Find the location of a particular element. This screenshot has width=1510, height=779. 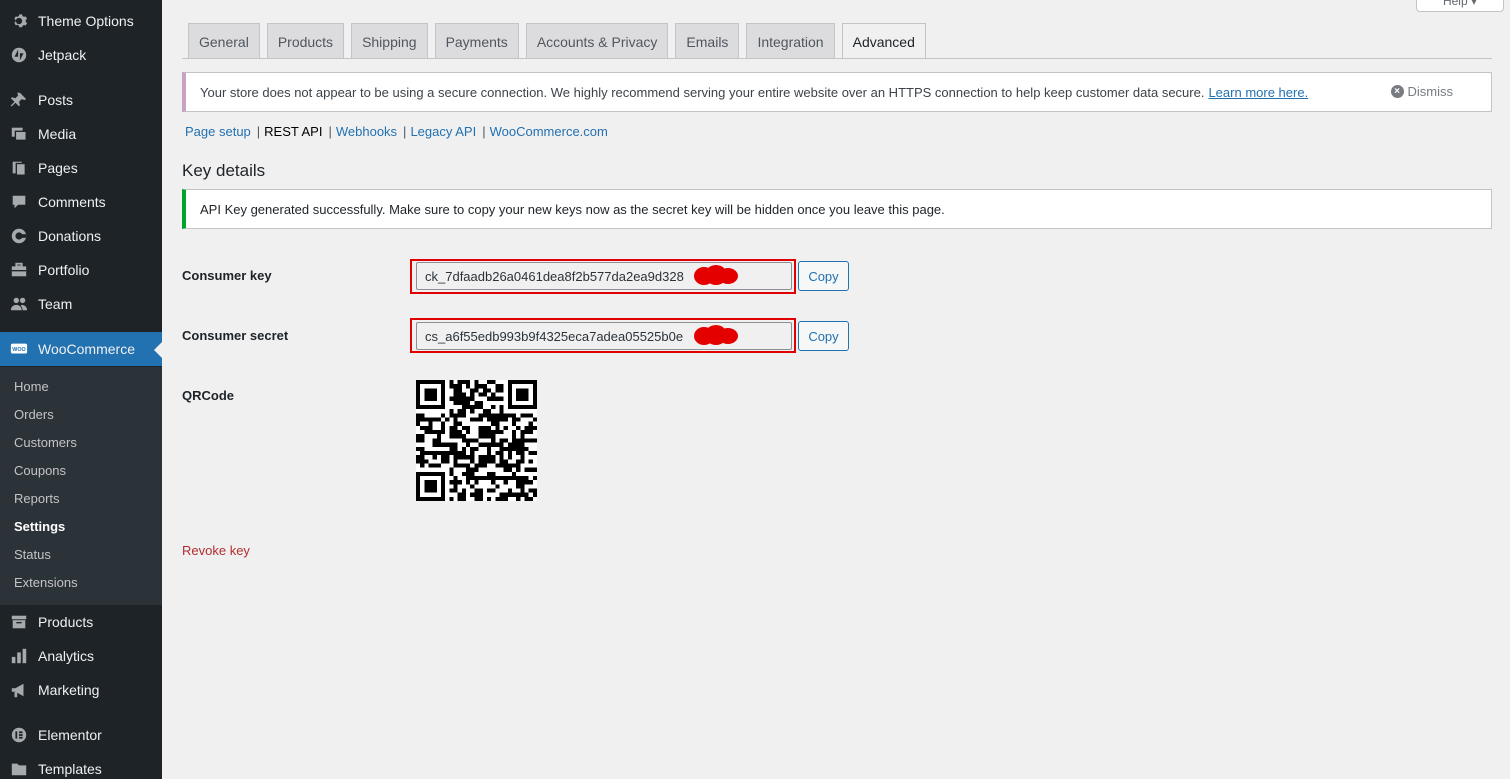

submenu-reports: Reports is located at coordinates (37, 499).